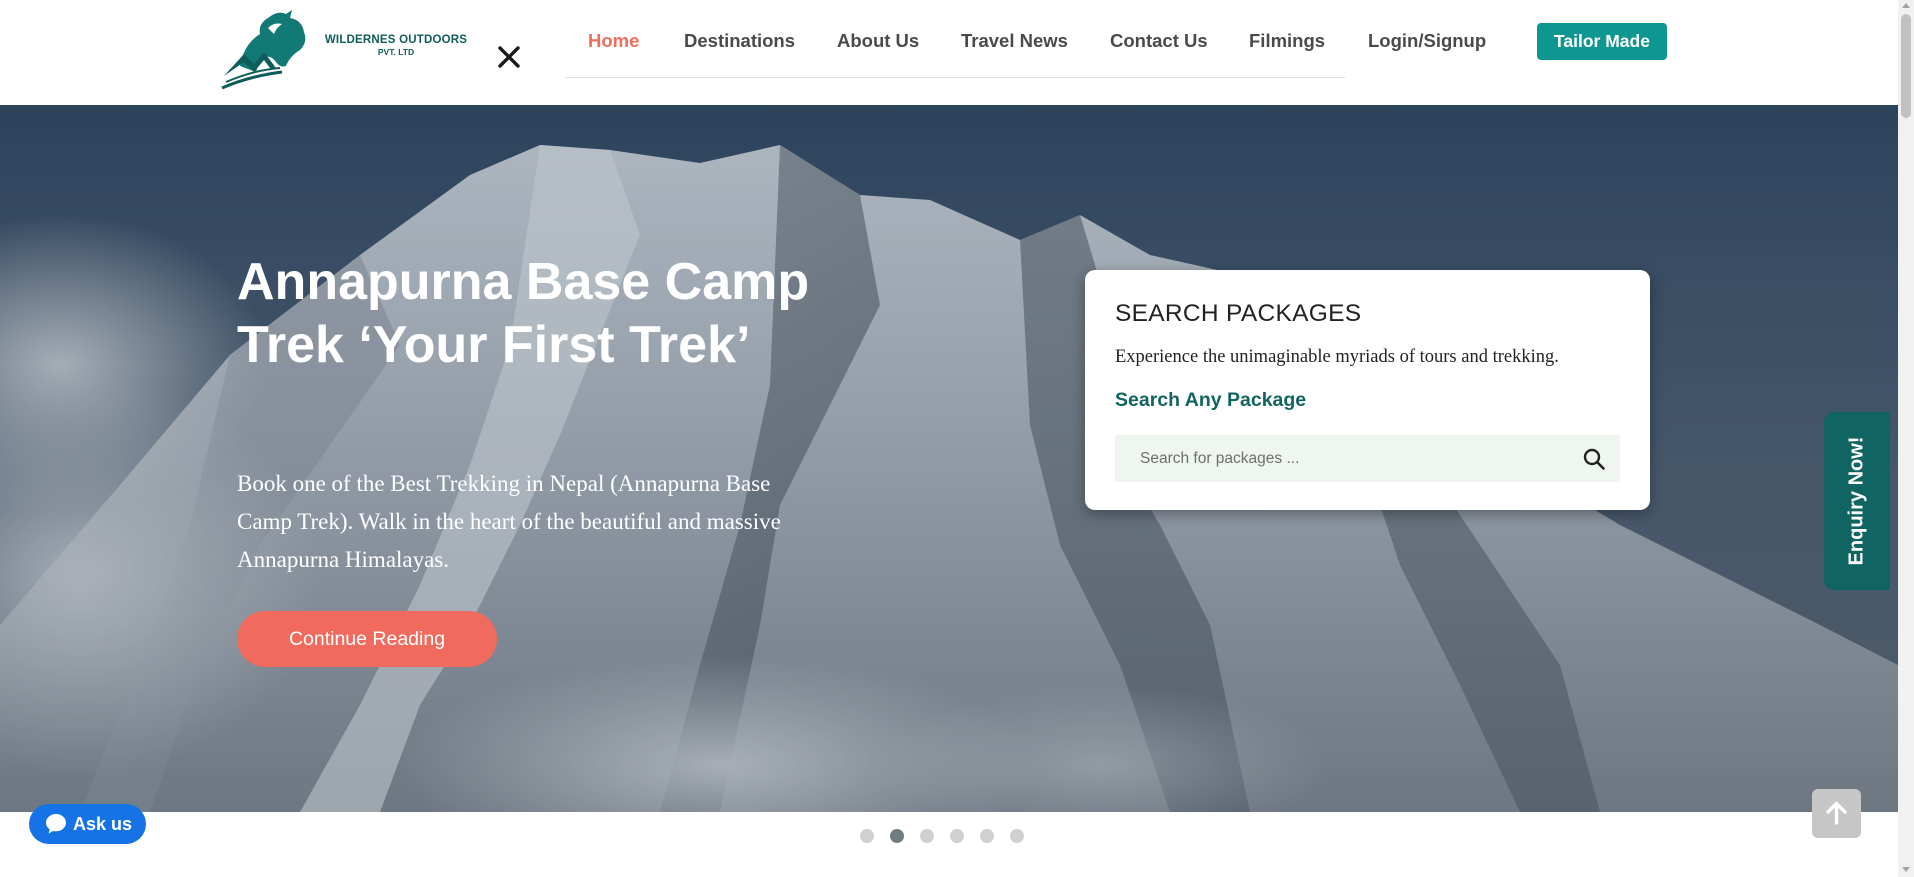  Describe the element at coordinates (1906, 438) in the screenshot. I see `page-scrollbar` at that location.